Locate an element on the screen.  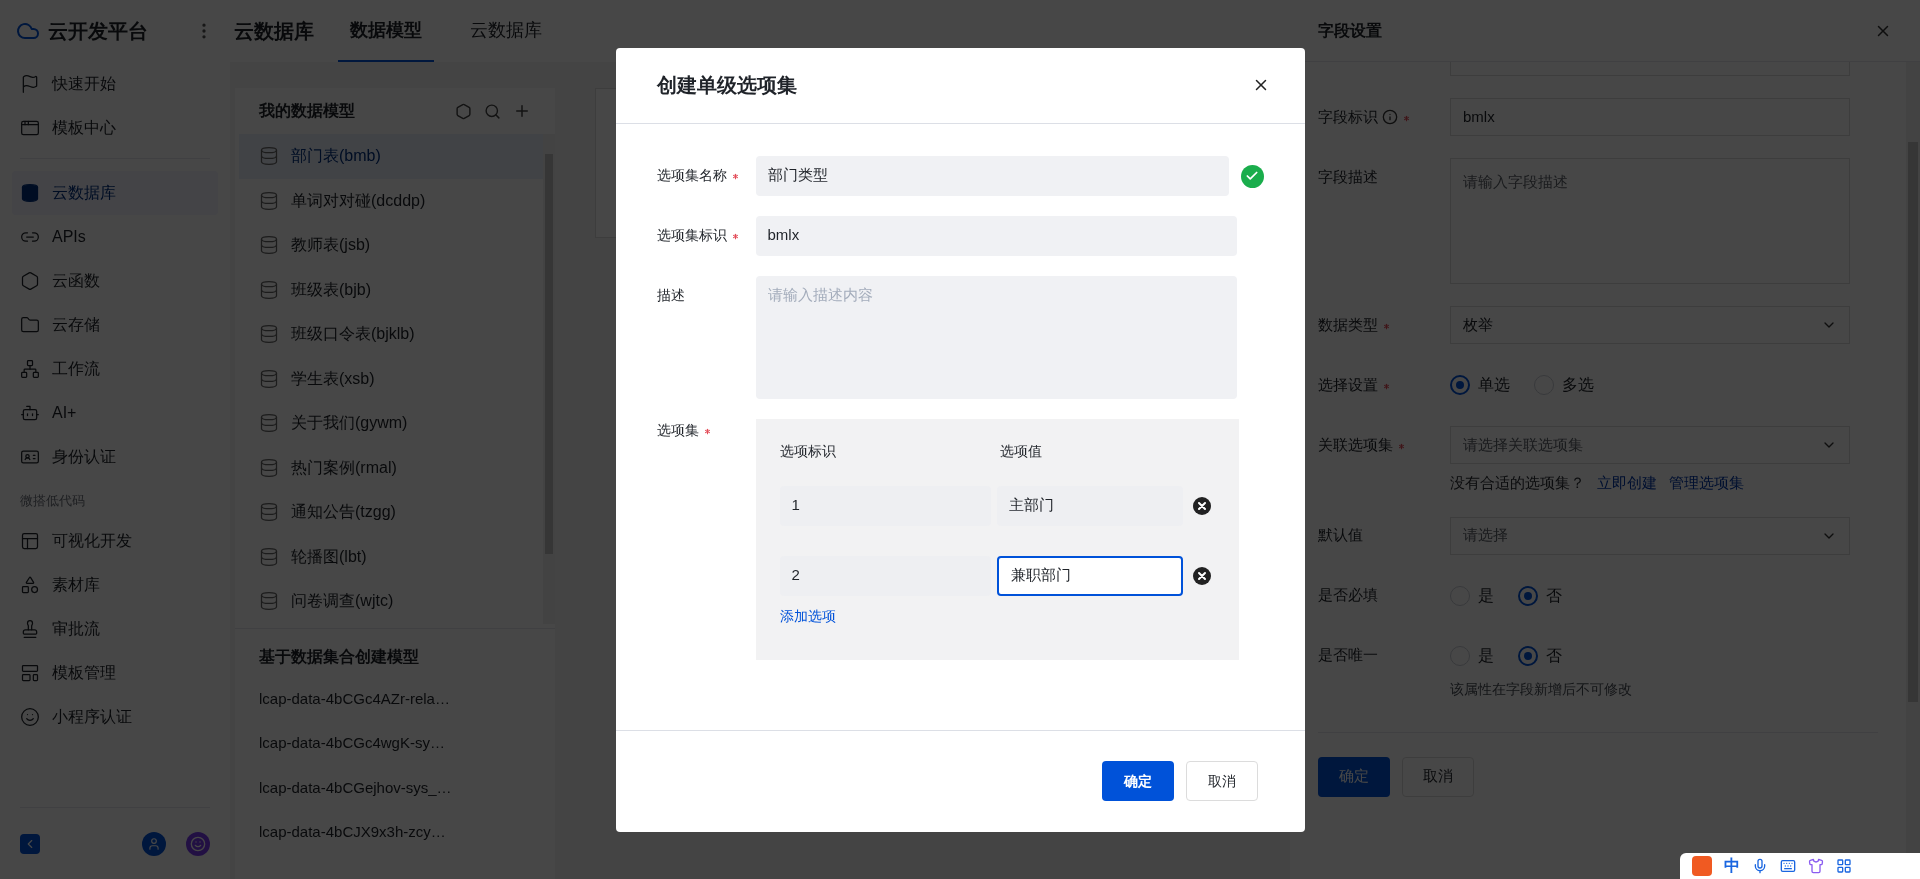
keyboard-icon is located at coordinates (1788, 866).